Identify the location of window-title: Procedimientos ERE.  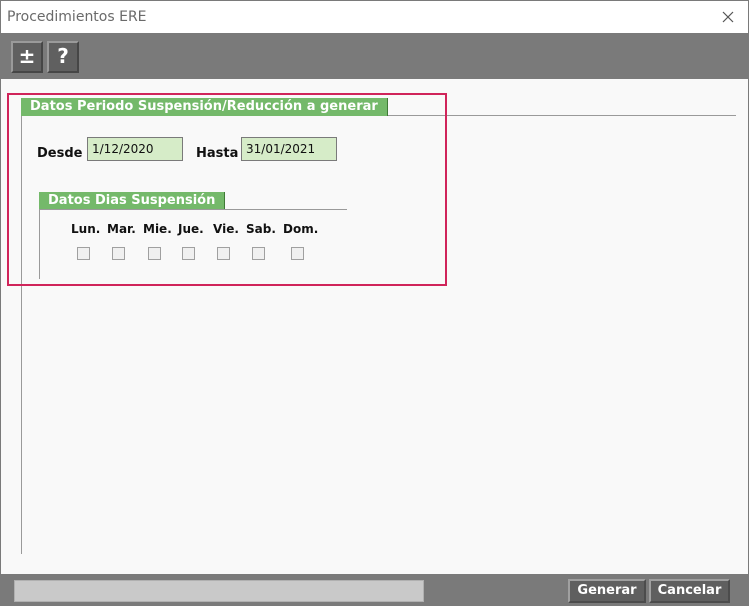
(77, 17).